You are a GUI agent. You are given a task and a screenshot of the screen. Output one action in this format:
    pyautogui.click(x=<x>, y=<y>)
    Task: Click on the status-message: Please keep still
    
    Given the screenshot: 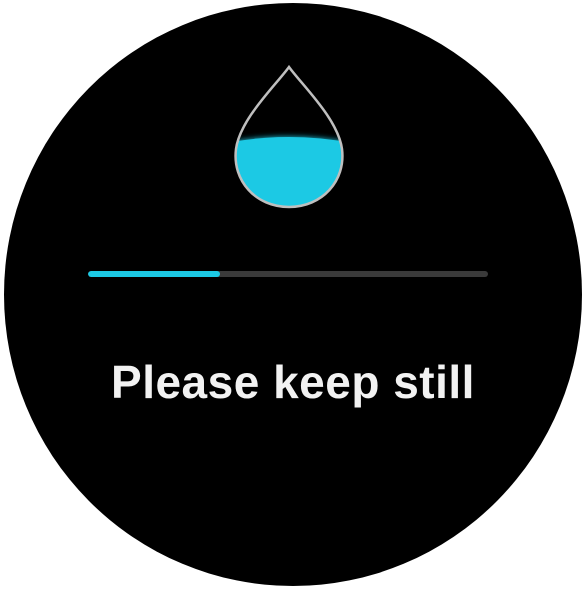 What is the action you would take?
    pyautogui.click(x=293, y=382)
    